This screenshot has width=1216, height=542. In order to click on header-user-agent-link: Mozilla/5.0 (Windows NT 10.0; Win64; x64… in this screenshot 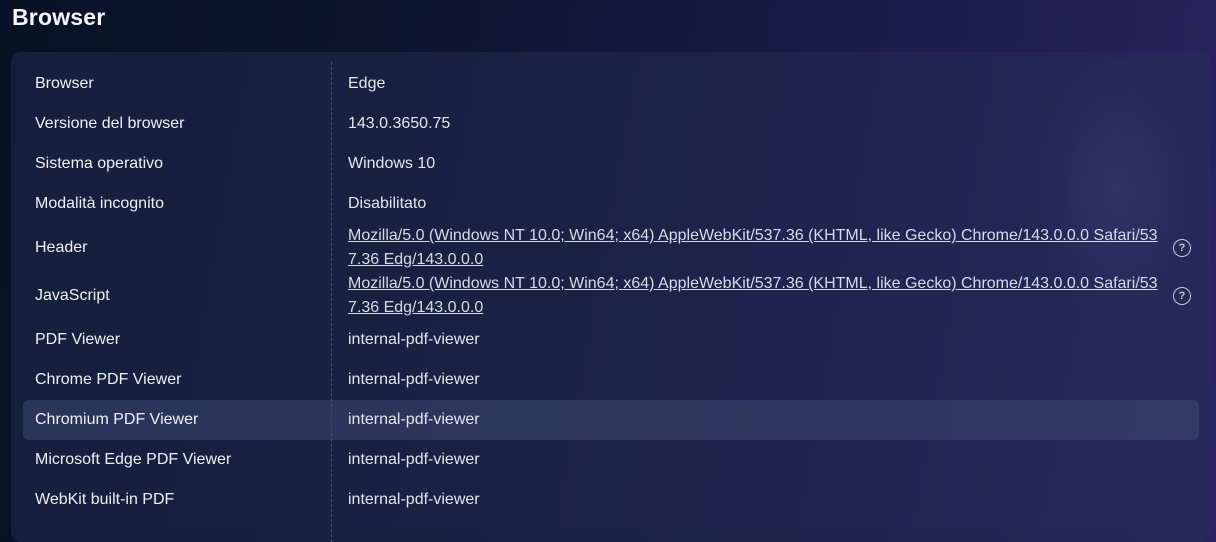, I will do `click(757, 248)`.